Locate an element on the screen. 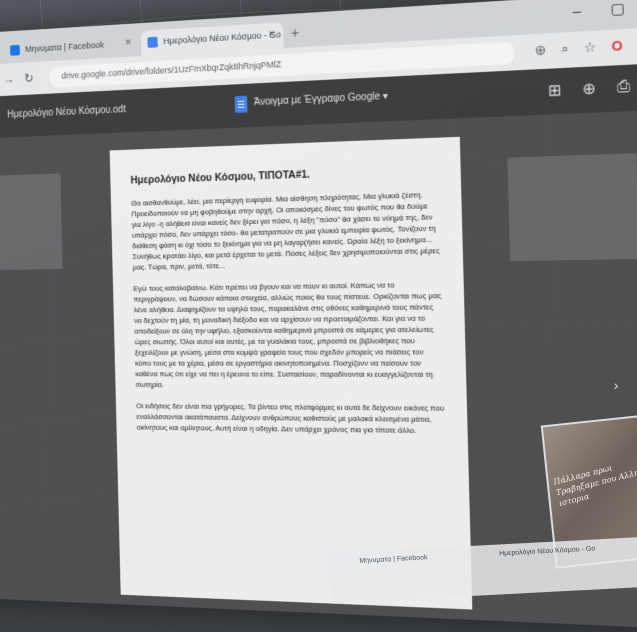 This screenshot has height=632, width=637. google-docs-icon is located at coordinates (241, 104).